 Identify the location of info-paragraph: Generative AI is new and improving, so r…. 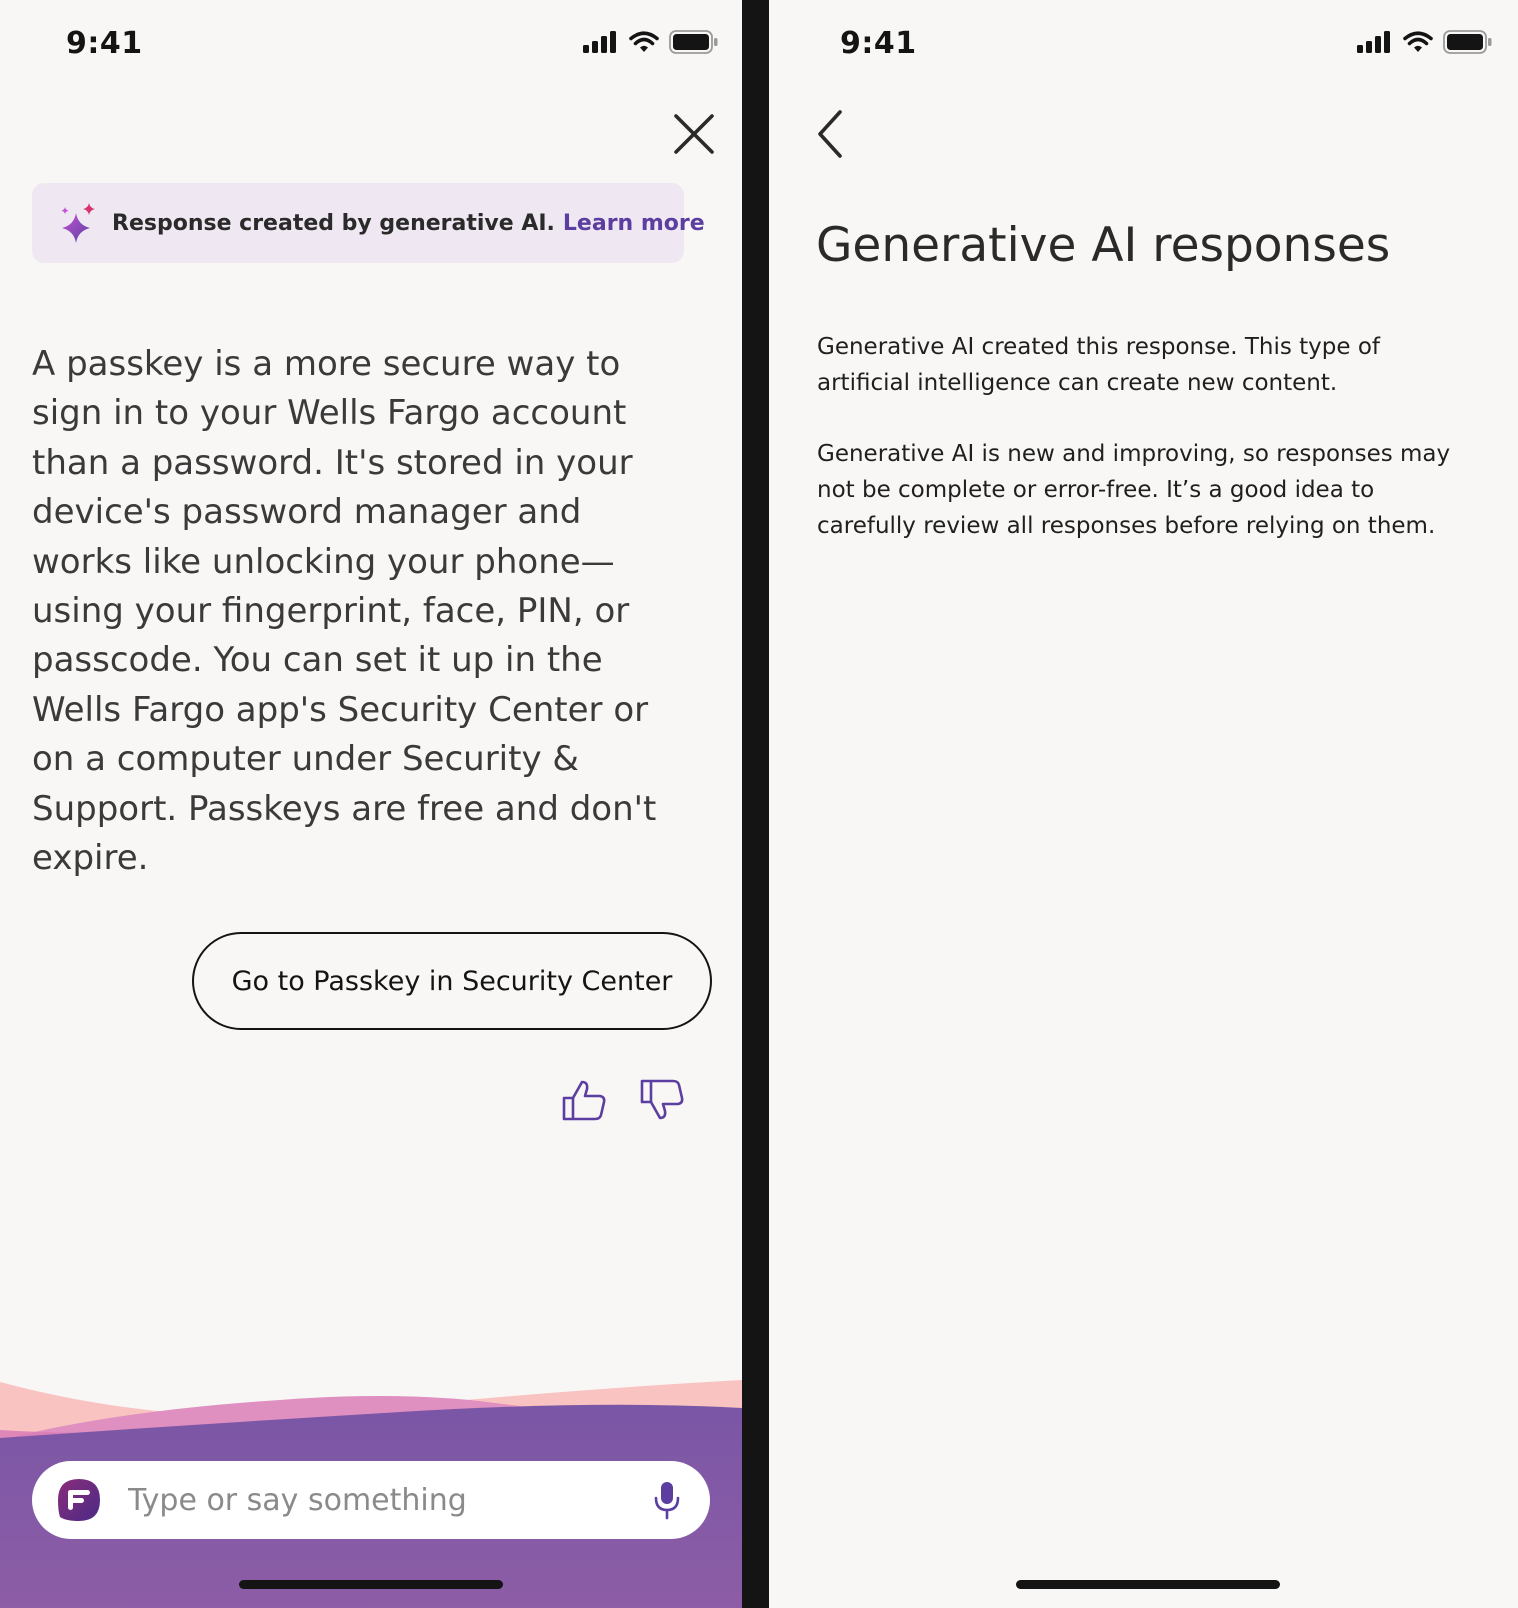
(1134, 490).